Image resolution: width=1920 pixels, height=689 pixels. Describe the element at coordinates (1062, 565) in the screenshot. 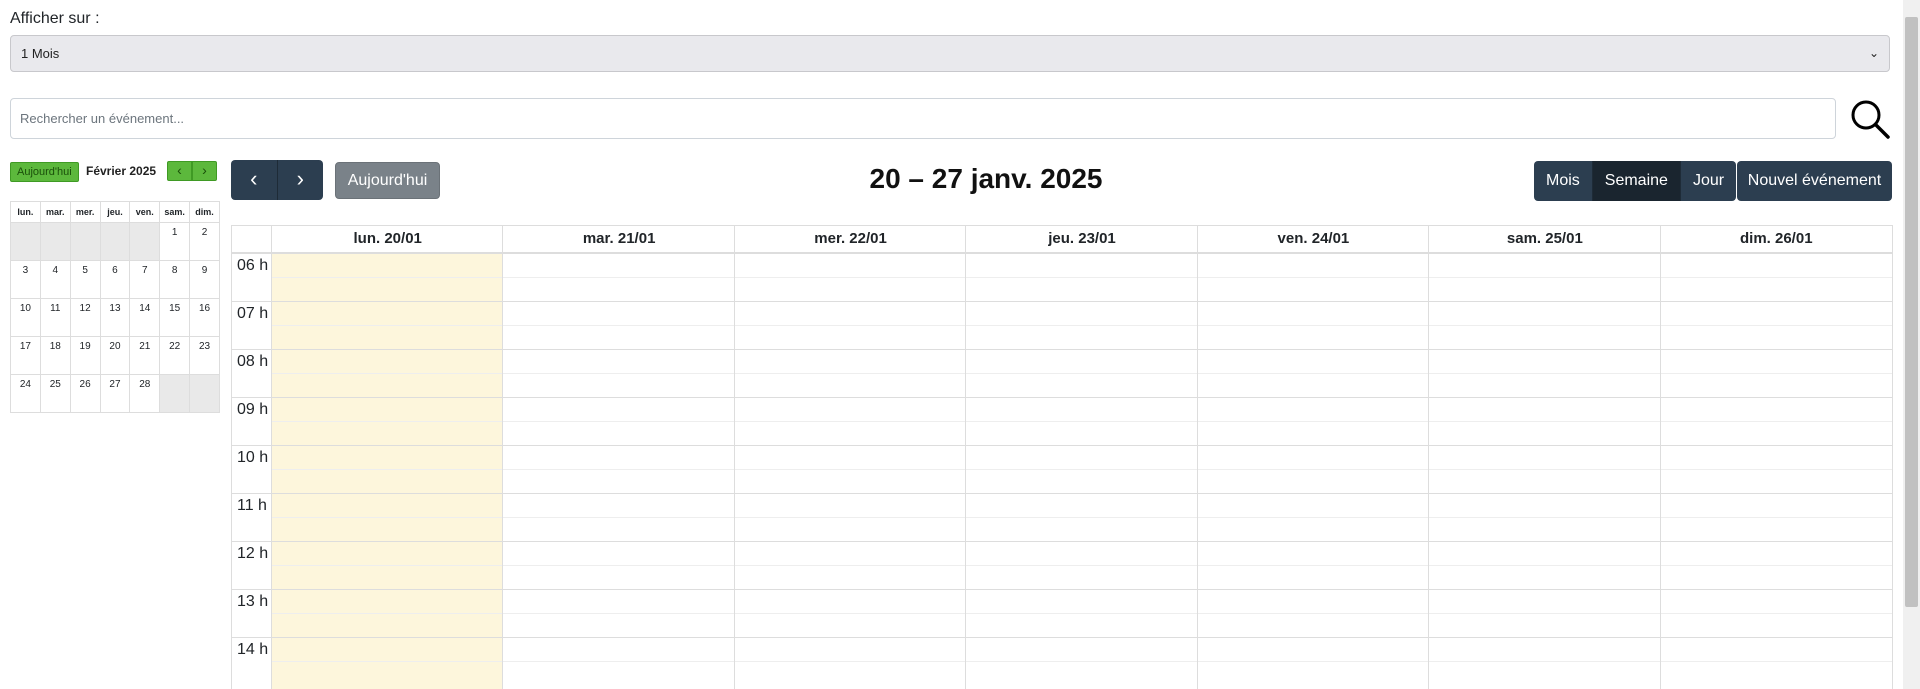

I see `hour-row: 12 h` at that location.